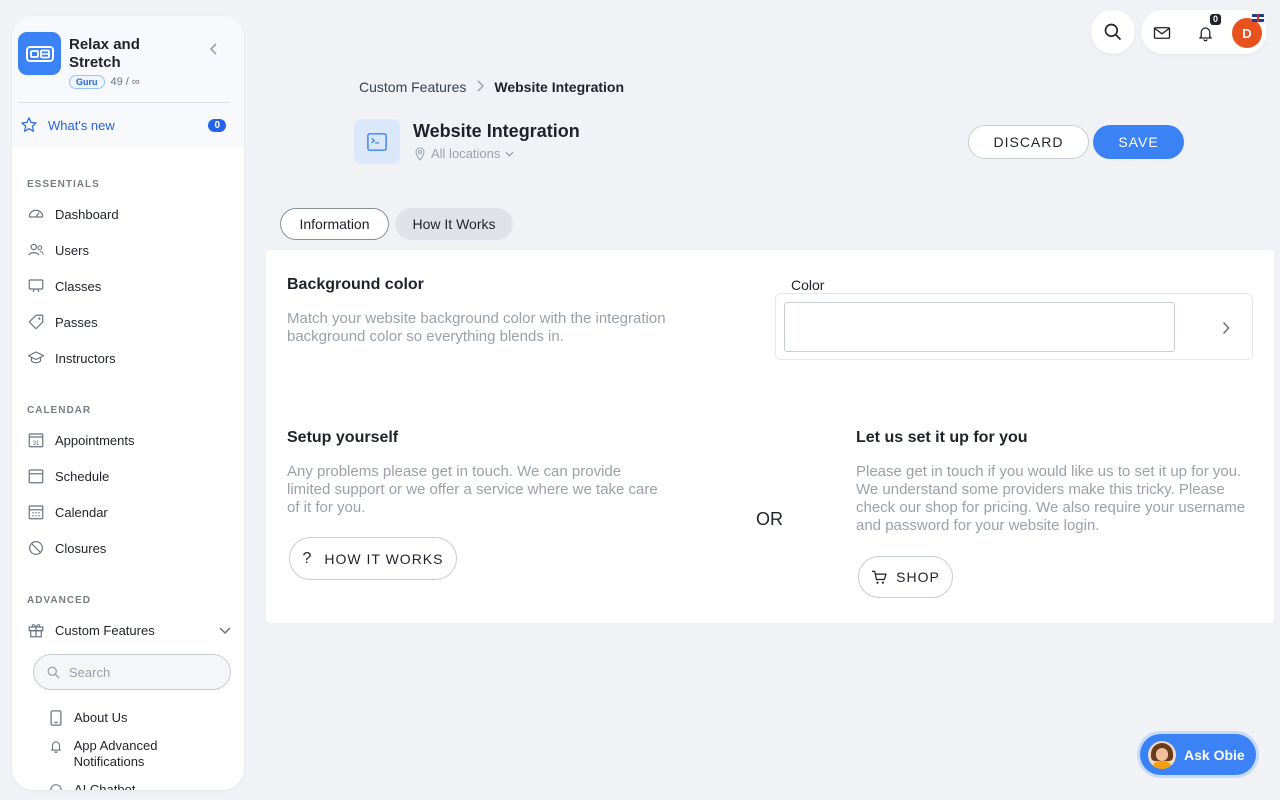 This screenshot has width=1280, height=800. Describe the element at coordinates (225, 630) in the screenshot. I see `chevron-down-icon` at that location.